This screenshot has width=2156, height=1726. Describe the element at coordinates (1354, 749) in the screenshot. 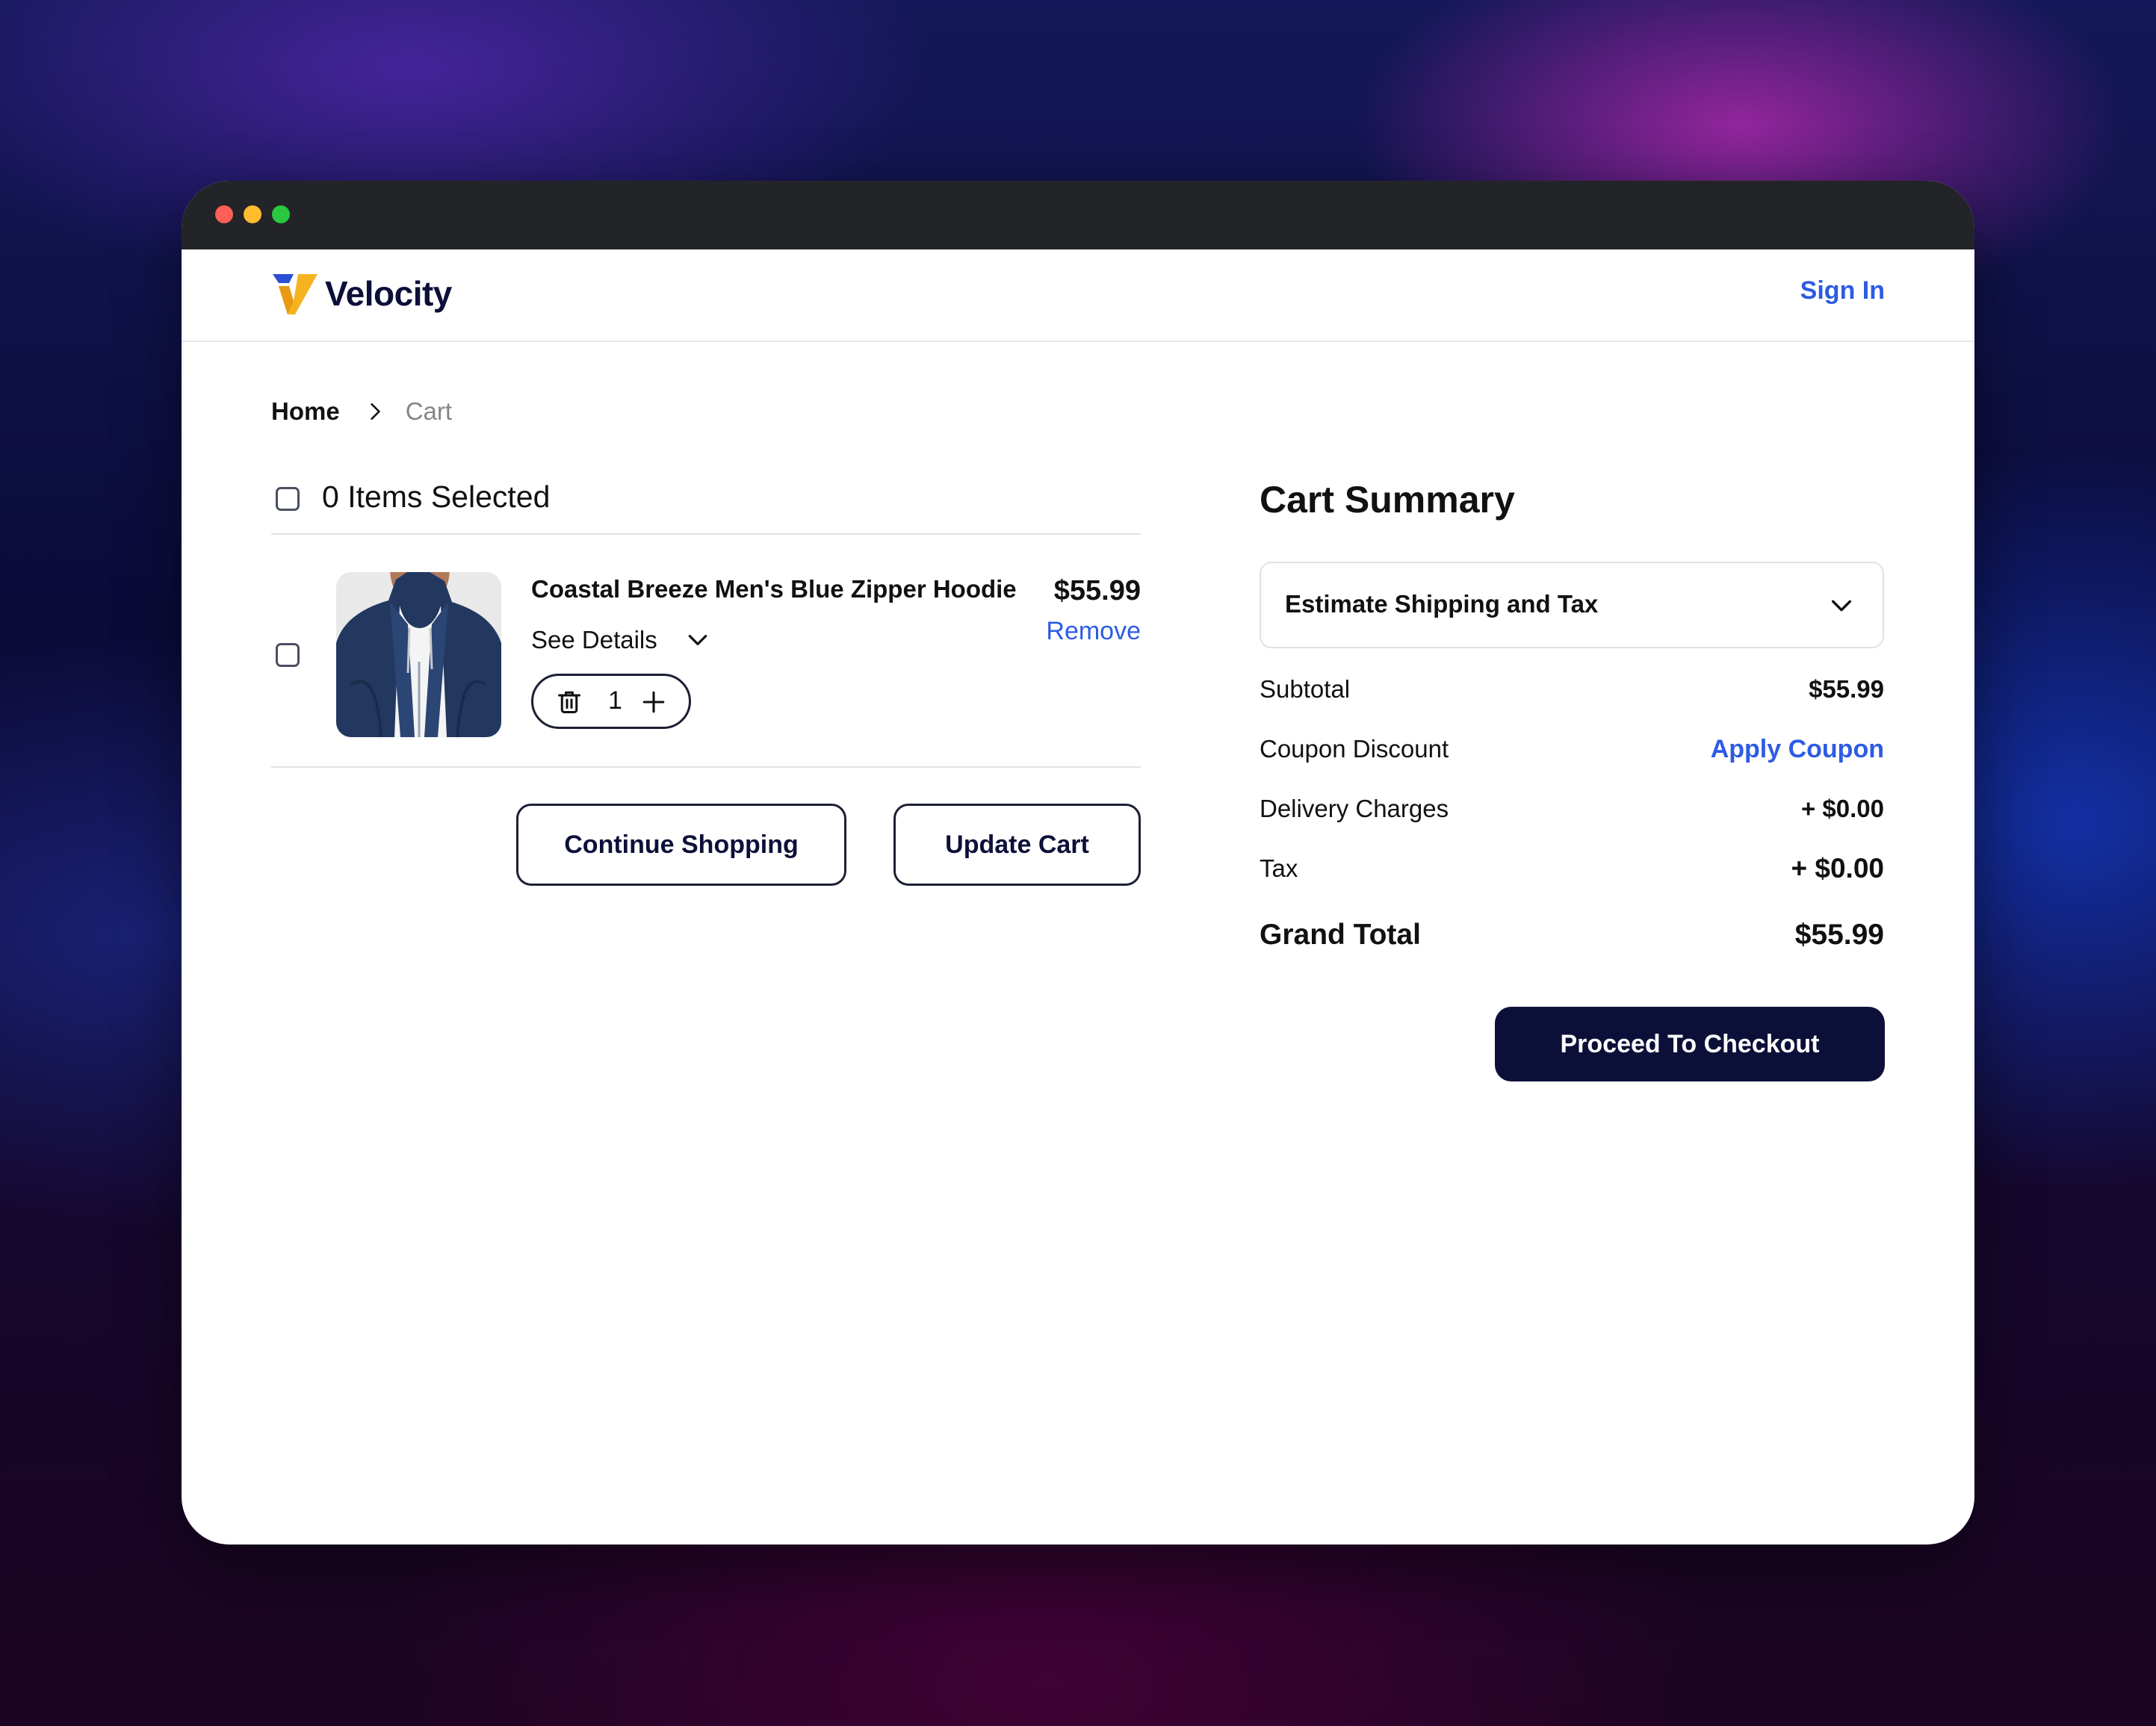

I see `coupon-discount-label: Coupon Discount` at that location.